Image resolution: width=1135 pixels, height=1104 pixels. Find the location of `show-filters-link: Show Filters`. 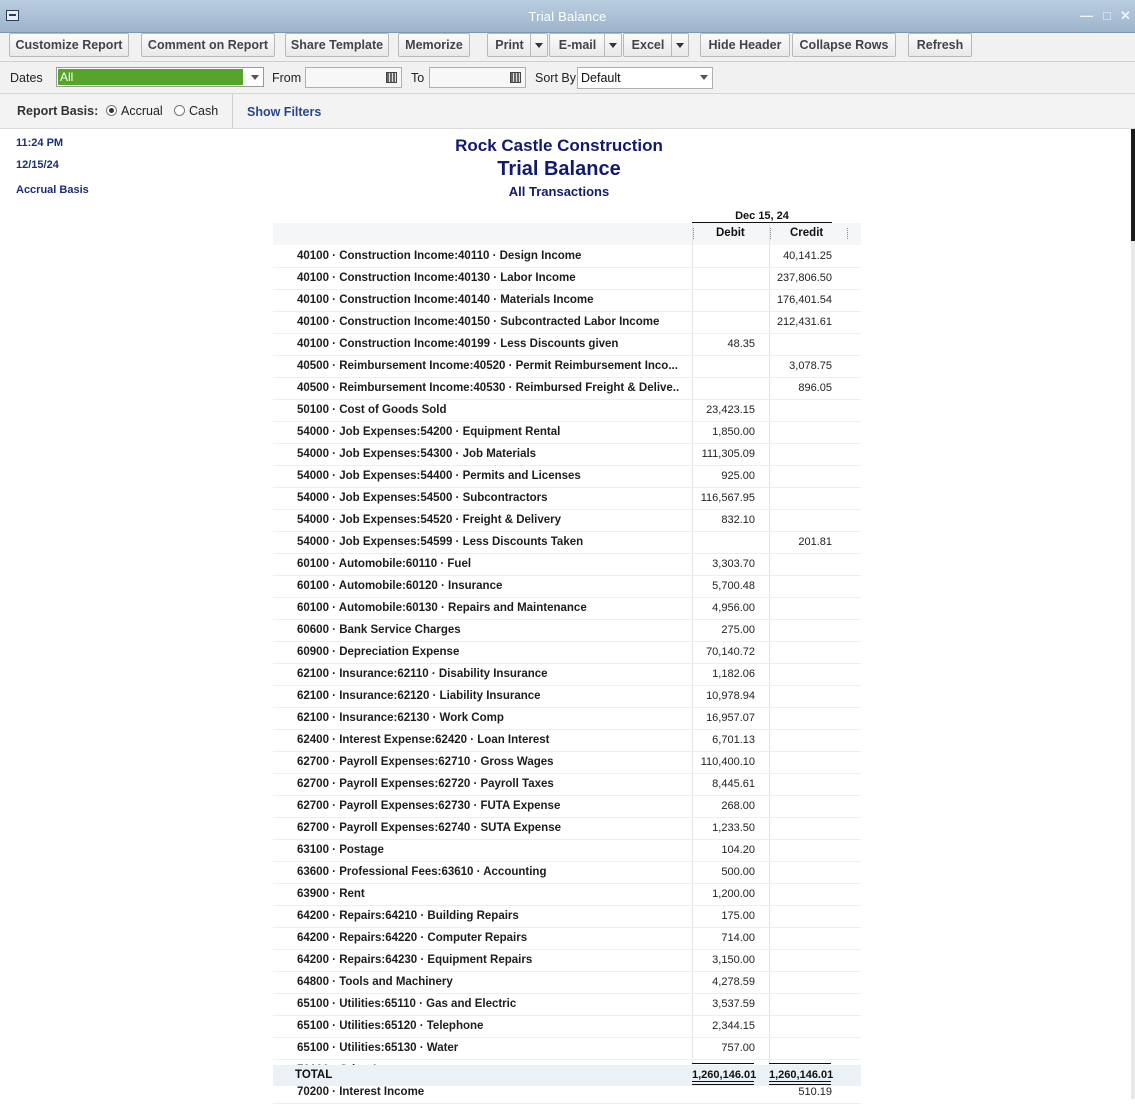

show-filters-link: Show Filters is located at coordinates (284, 112).